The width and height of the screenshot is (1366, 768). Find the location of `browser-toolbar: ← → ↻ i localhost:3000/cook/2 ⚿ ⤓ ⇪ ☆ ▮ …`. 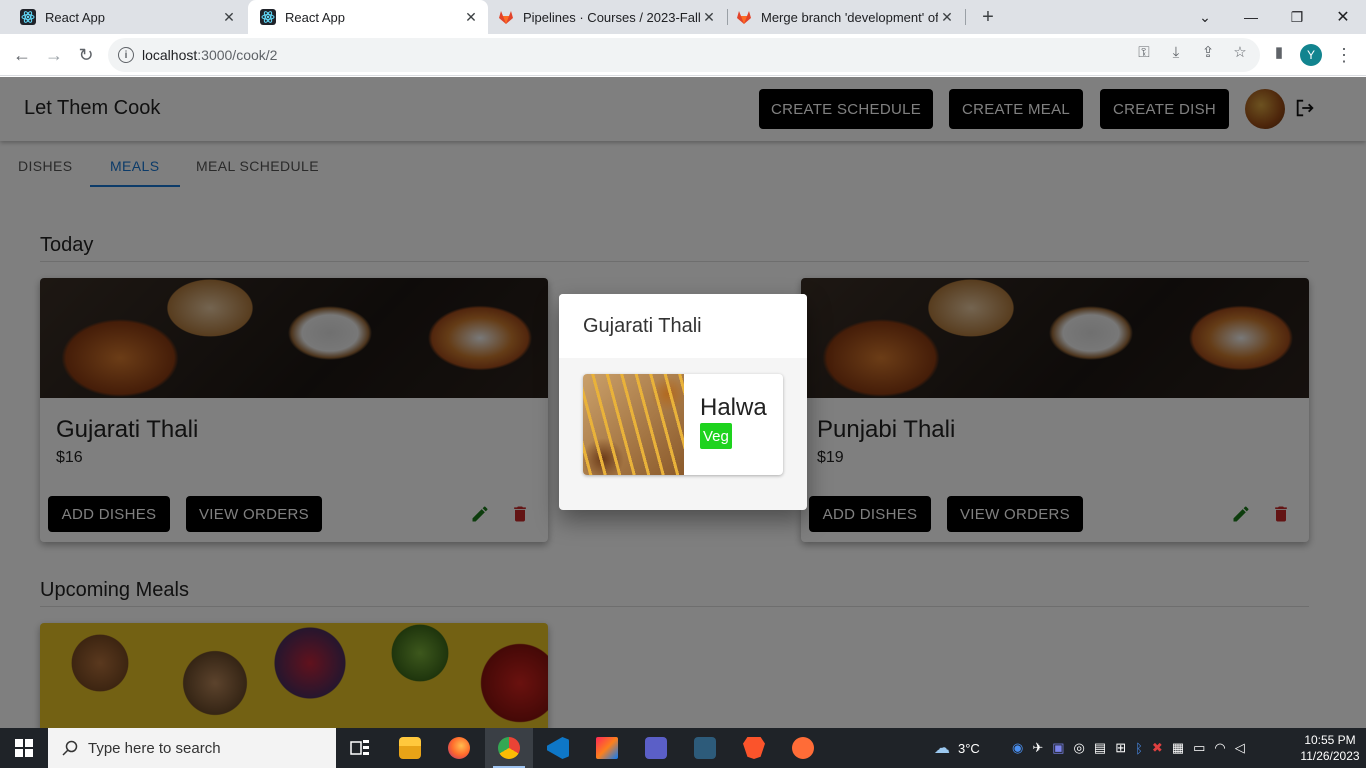

browser-toolbar: ← → ↻ i localhost:3000/cook/2 ⚿ ⤓ ⇪ ☆ ▮ … is located at coordinates (683, 55).